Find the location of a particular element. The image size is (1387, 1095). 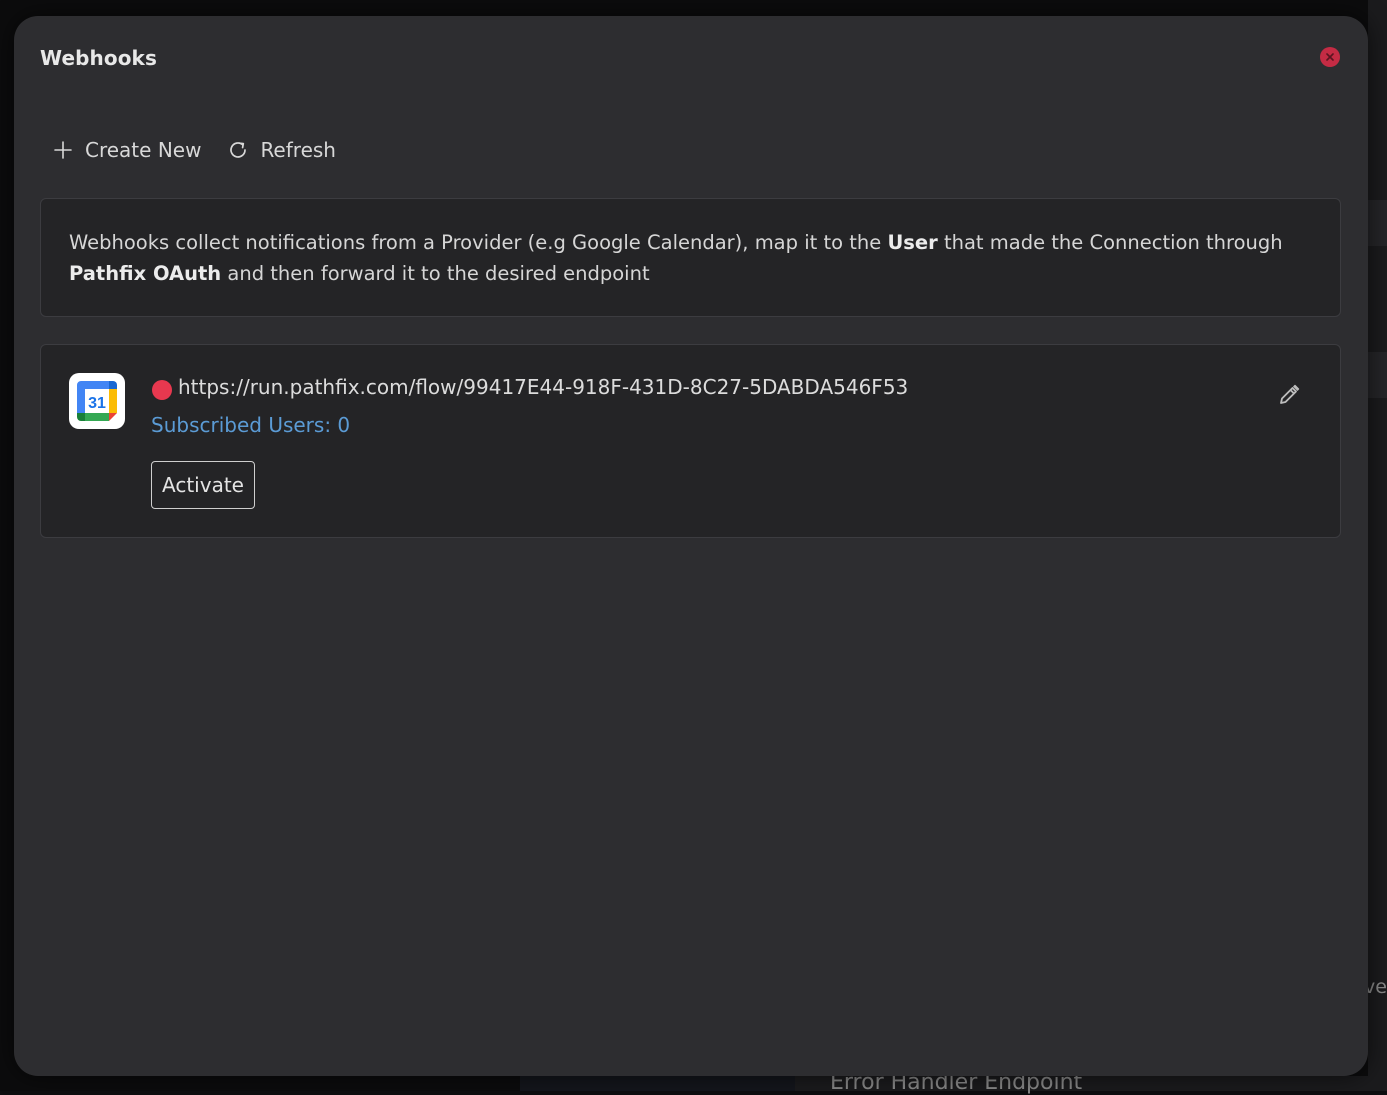

toolbar: Create New Refresh is located at coordinates (207, 150).